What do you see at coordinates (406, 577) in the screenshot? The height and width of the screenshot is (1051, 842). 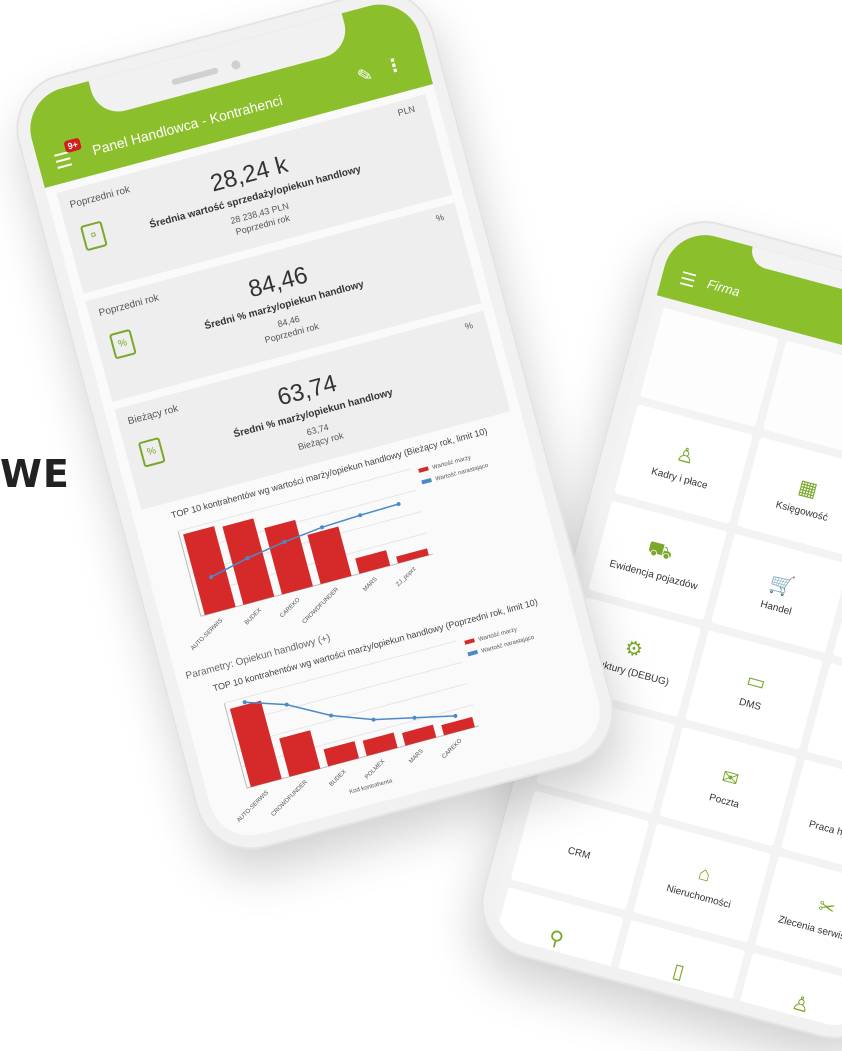 I see `x-tick-label: ZJ_poprz` at bounding box center [406, 577].